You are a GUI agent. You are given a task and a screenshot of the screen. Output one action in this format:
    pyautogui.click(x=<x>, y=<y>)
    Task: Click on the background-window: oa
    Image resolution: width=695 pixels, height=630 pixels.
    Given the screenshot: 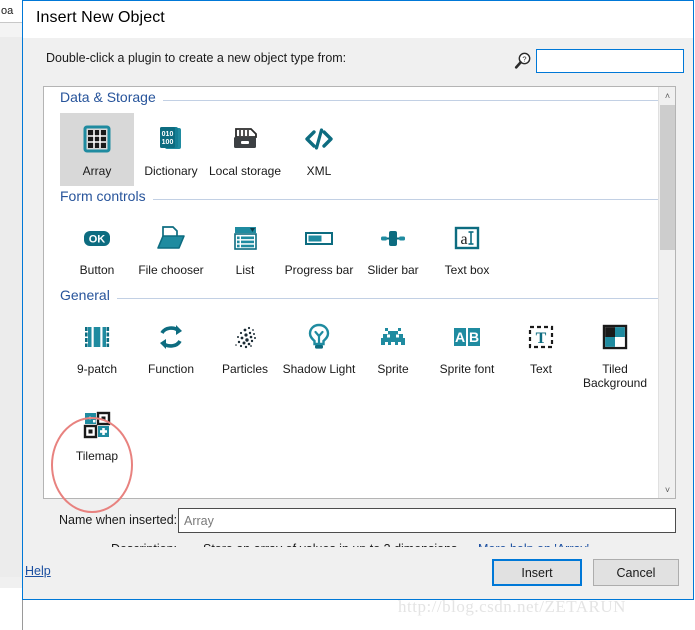 What is the action you would take?
    pyautogui.click(x=11, y=315)
    